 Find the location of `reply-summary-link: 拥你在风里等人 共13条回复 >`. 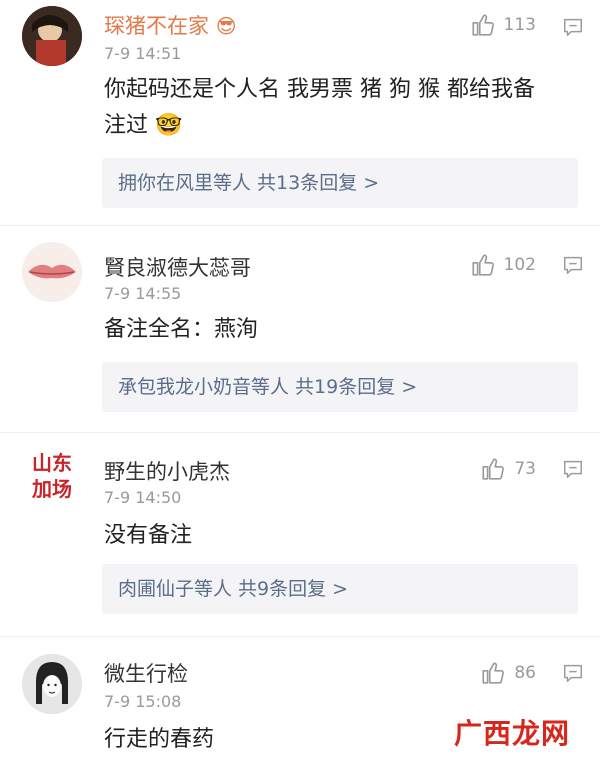

reply-summary-link: 拥你在风里等人 共13条回复 > is located at coordinates (340, 183).